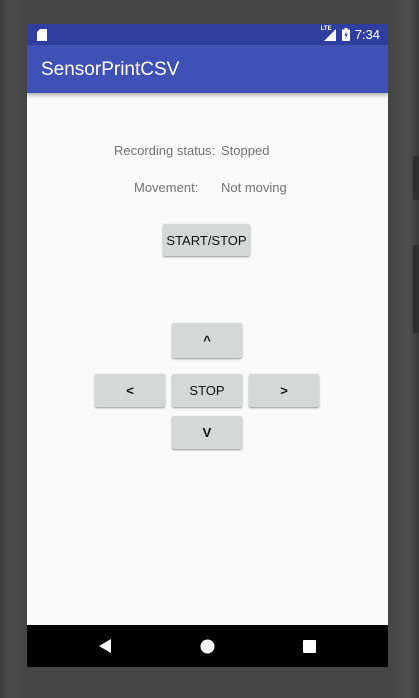 This screenshot has width=419, height=698. I want to click on status-icons: LTE 7:34, so click(350, 34).